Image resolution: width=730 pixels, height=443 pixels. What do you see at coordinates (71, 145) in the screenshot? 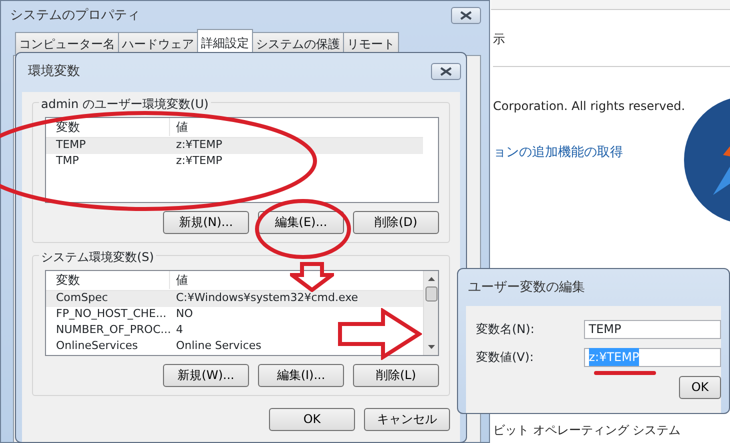
I see `variable-name: TEMP` at bounding box center [71, 145].